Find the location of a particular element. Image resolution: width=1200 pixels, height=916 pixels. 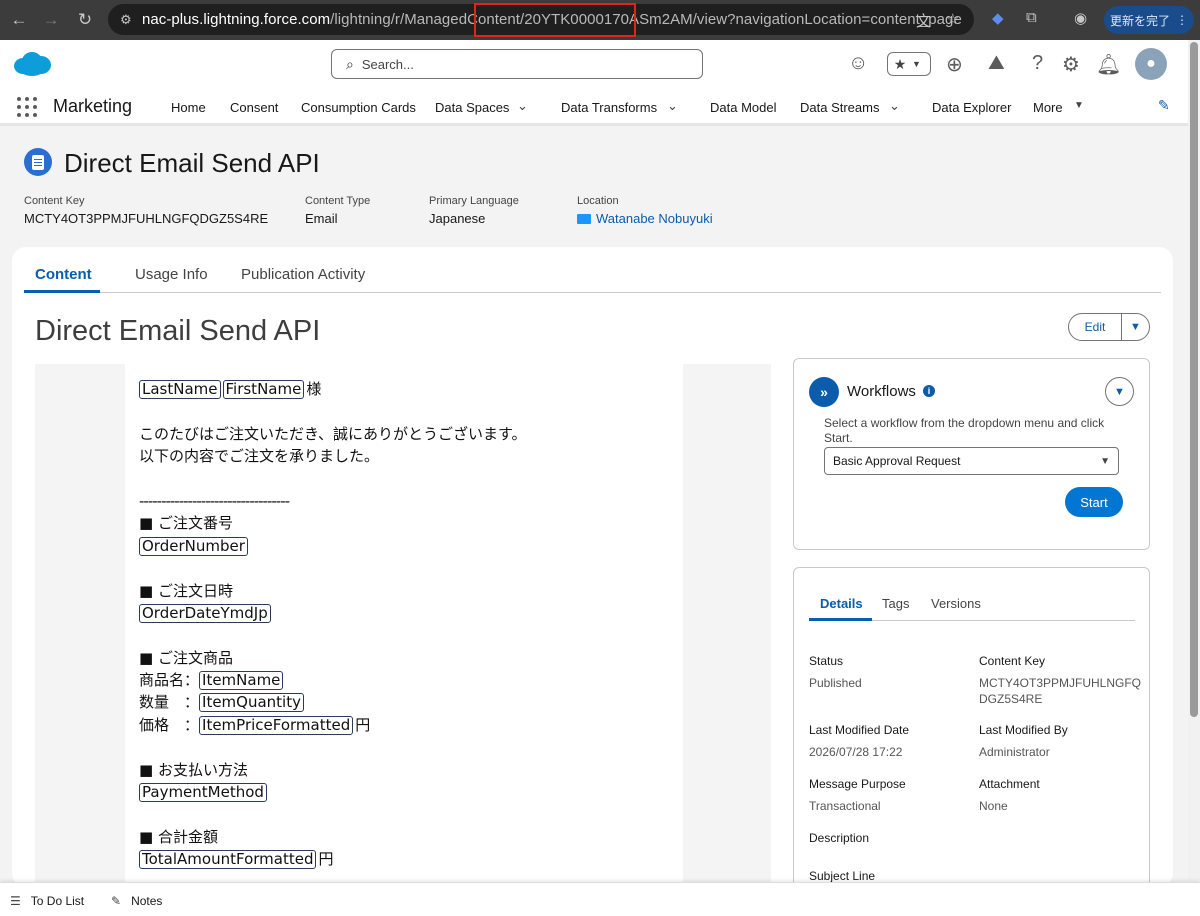

tab-content: Content is located at coordinates (63, 274).